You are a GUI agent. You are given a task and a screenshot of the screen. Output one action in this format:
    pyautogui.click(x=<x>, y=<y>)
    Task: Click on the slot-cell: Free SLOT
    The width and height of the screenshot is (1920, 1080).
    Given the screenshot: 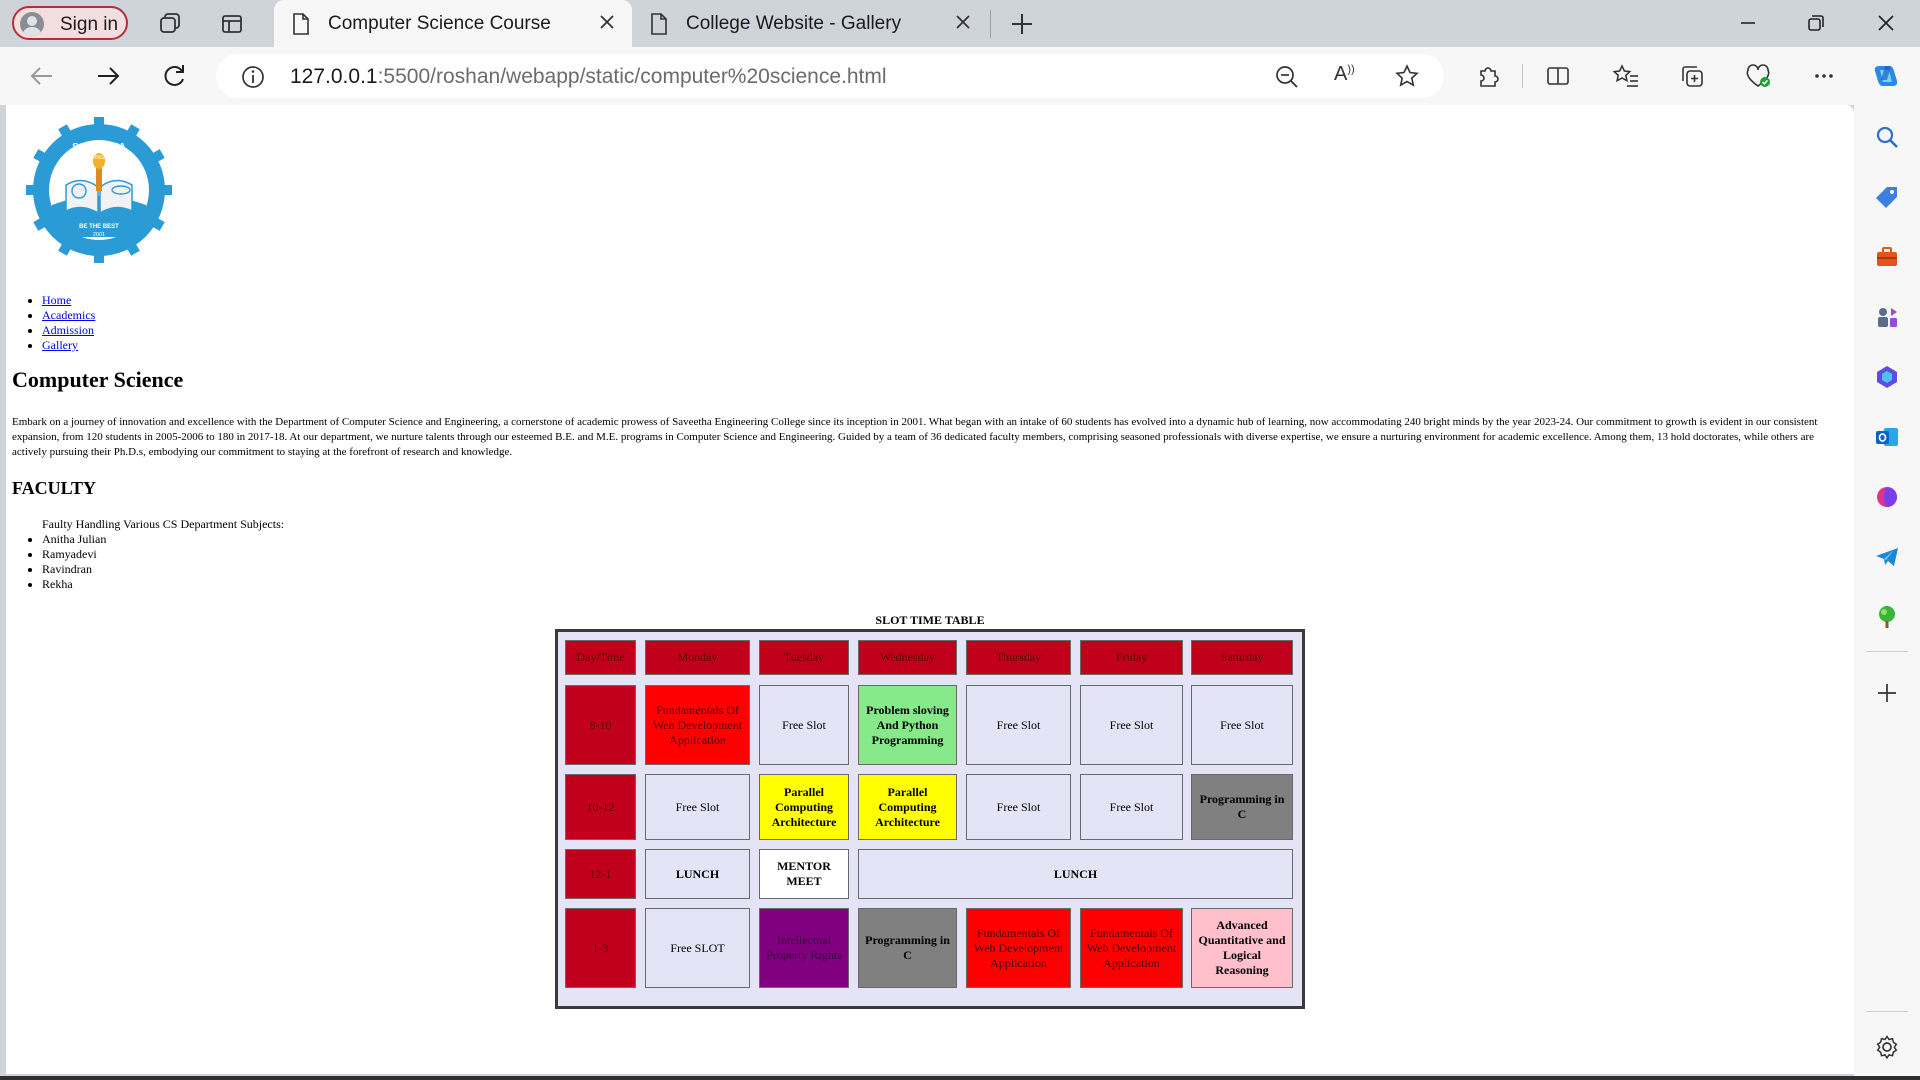 What is the action you would take?
    pyautogui.click(x=697, y=948)
    